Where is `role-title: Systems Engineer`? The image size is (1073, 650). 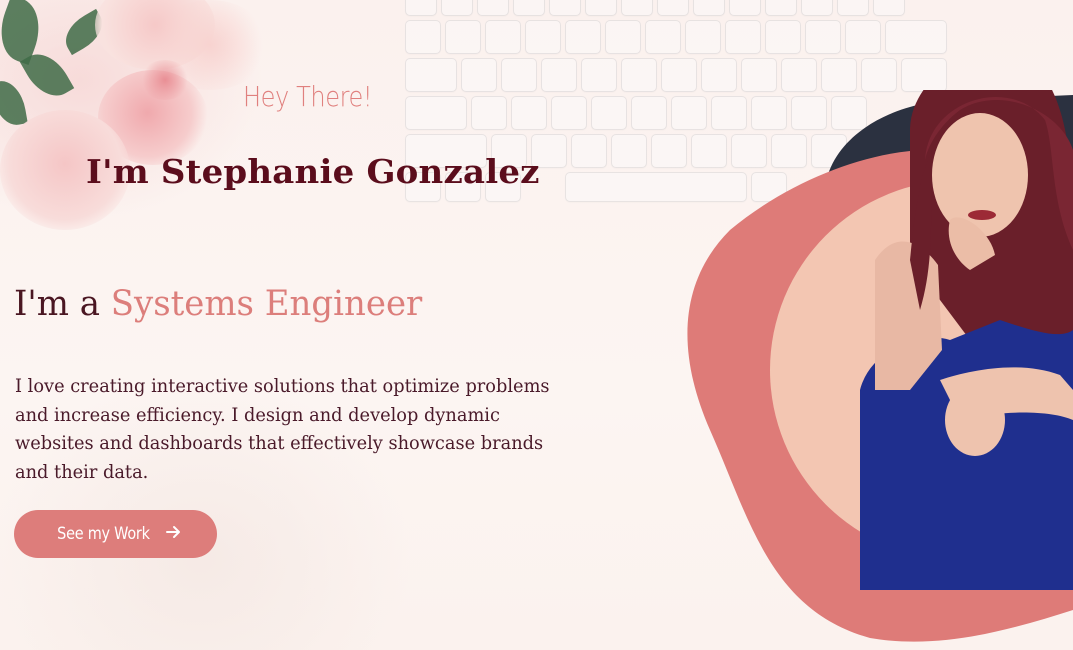
role-title: Systems Engineer is located at coordinates (266, 304).